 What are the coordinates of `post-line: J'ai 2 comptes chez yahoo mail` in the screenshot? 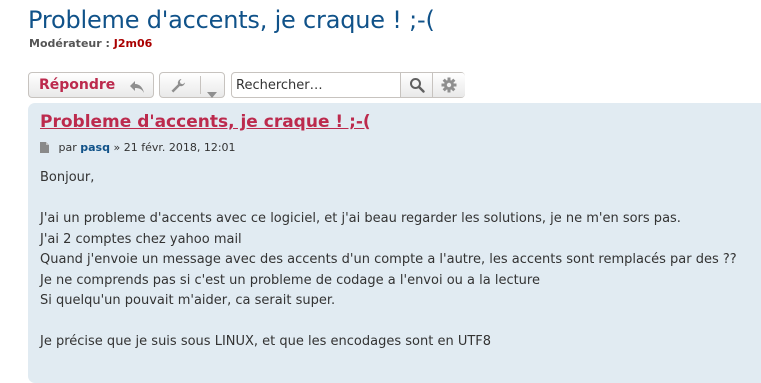 It's located at (141, 239).